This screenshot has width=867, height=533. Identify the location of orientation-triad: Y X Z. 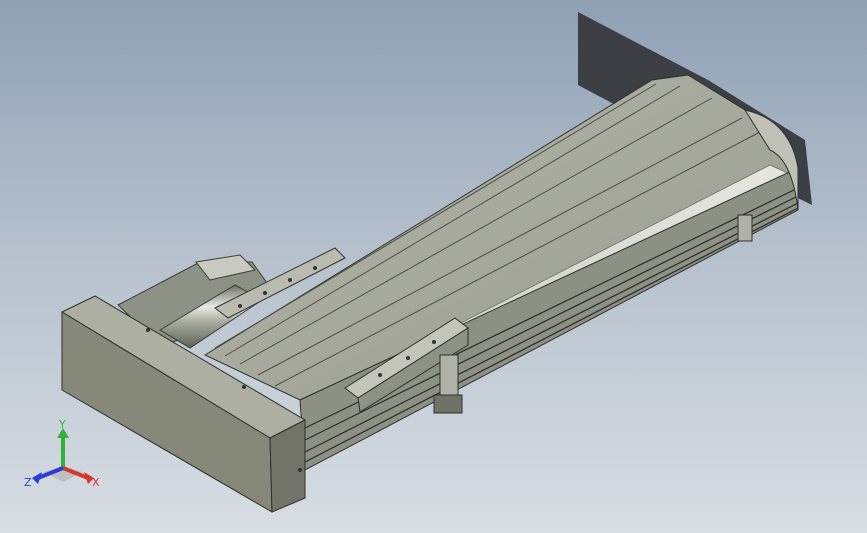
(62, 454).